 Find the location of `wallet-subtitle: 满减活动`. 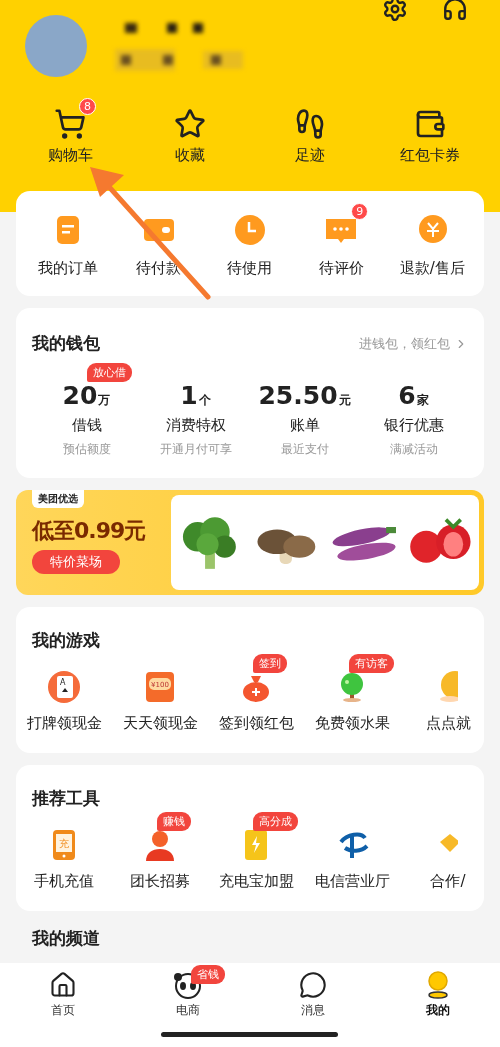

wallet-subtitle: 满减活动 is located at coordinates (413, 449).